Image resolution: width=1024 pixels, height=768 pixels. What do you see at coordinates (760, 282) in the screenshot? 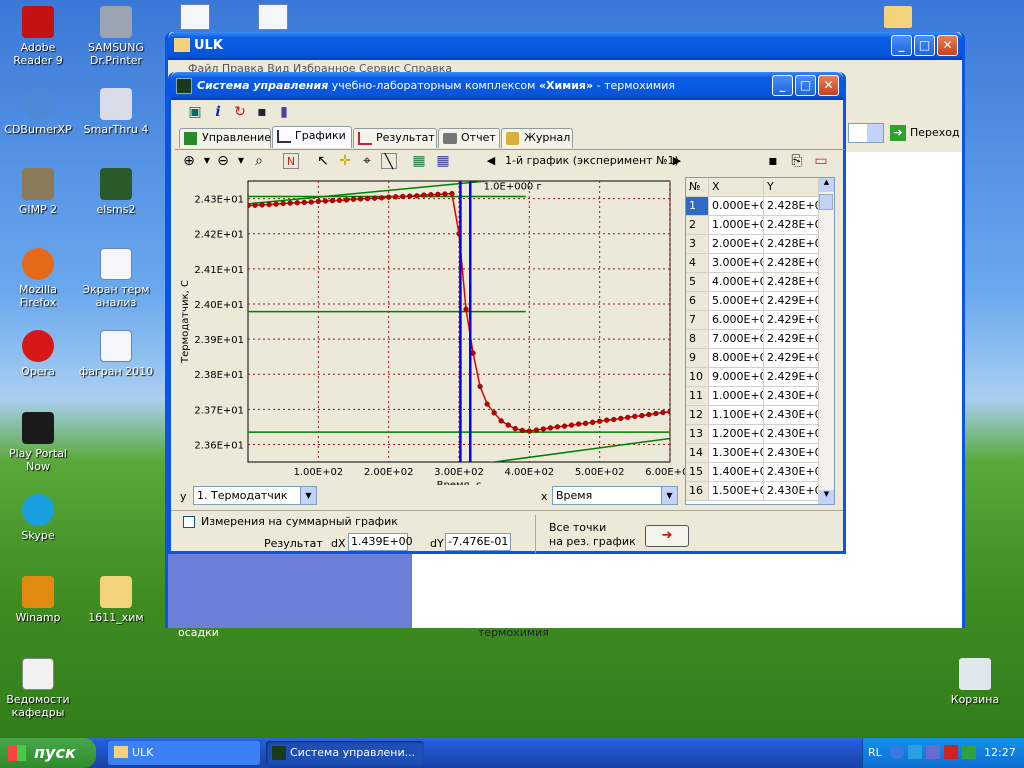
I see `table-row: 54.000E+012.428E+01` at bounding box center [760, 282].